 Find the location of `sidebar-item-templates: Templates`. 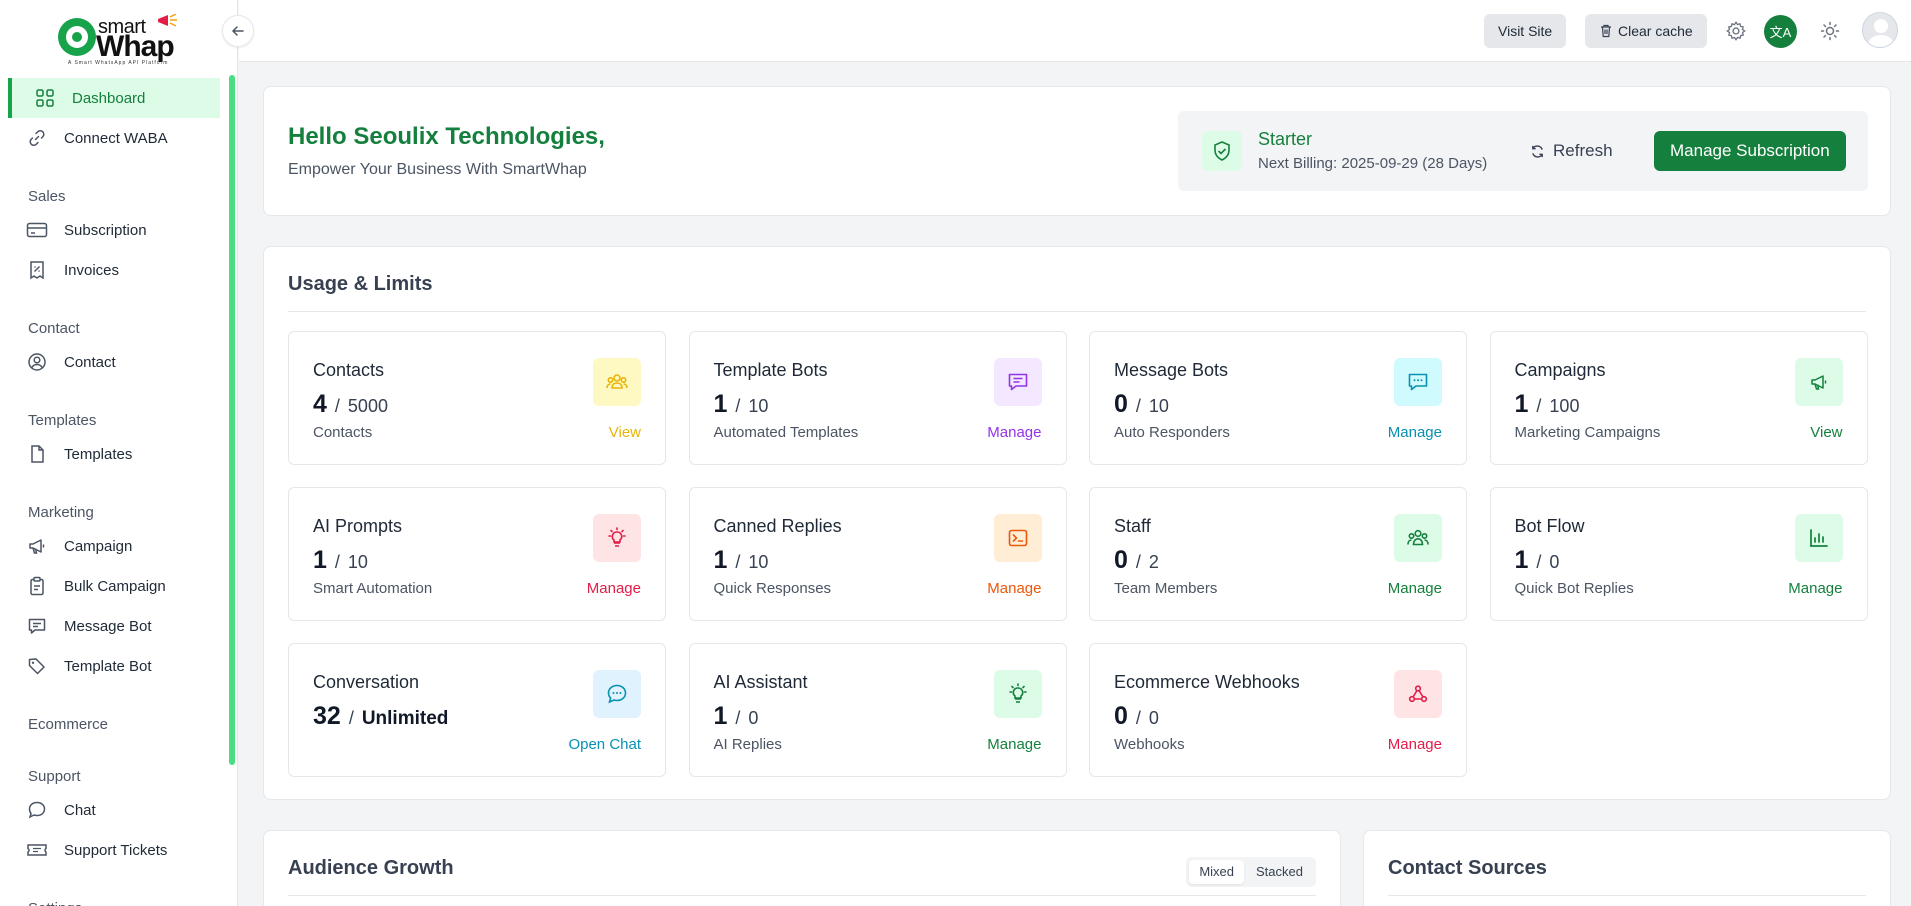

sidebar-item-templates: Templates is located at coordinates (114, 454).